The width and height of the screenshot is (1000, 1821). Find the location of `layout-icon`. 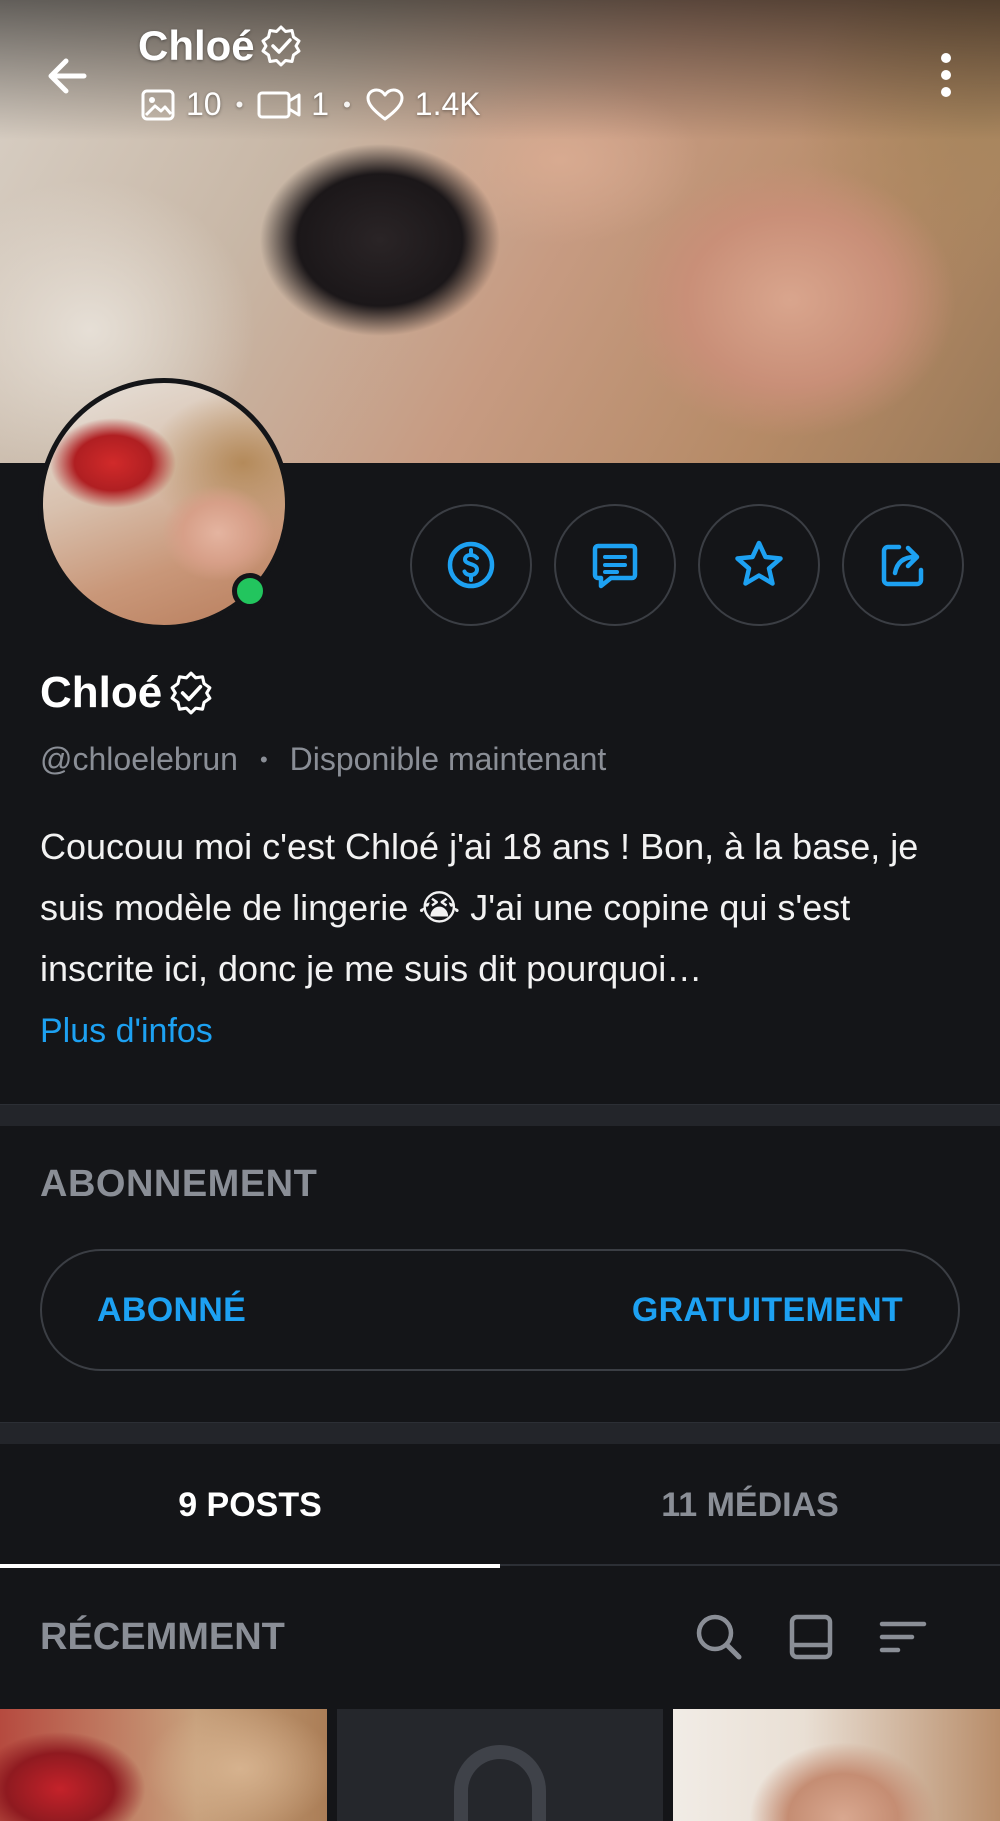

layout-icon is located at coordinates (811, 1637).